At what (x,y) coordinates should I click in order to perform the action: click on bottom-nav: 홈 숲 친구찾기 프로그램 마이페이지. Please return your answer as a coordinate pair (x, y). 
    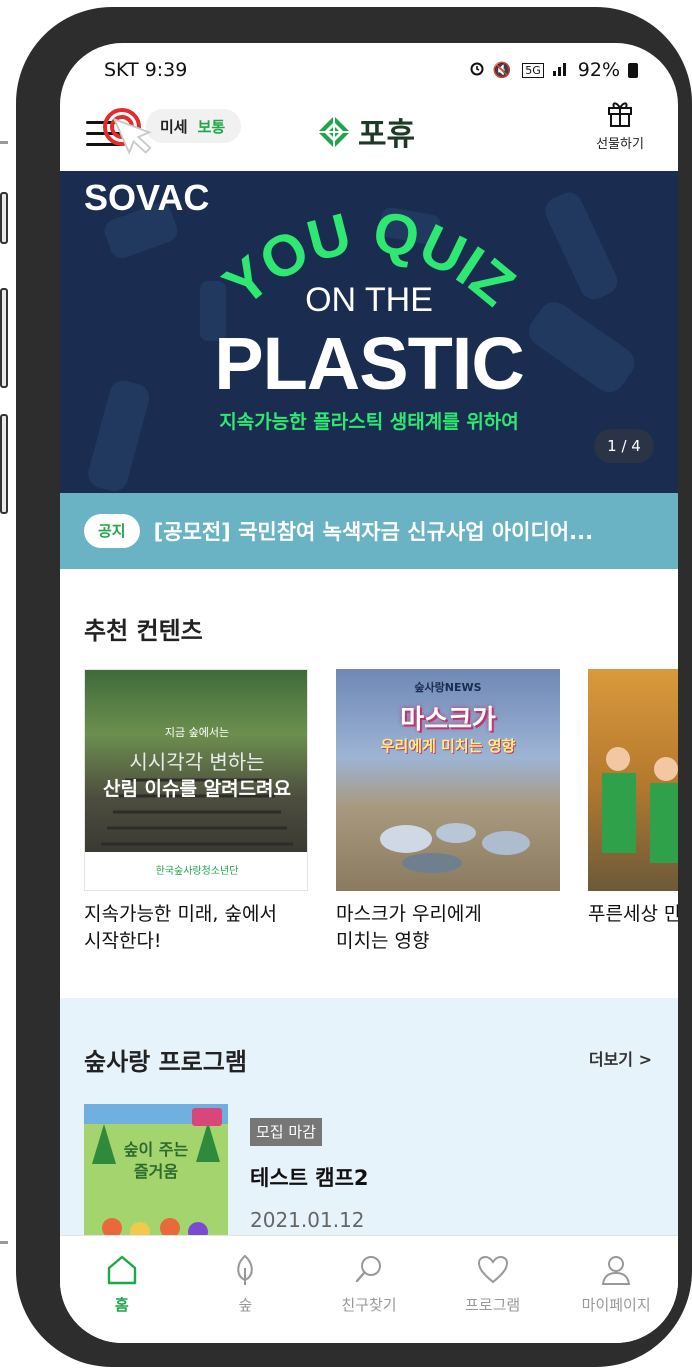
    Looking at the image, I should click on (369, 1289).